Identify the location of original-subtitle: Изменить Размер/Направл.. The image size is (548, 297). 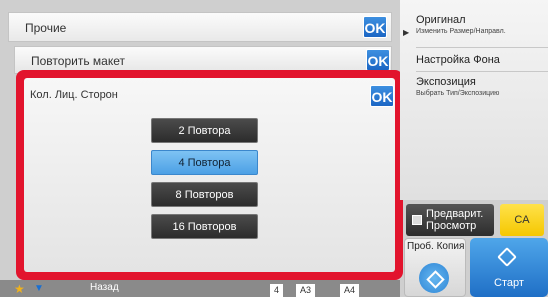
(461, 31).